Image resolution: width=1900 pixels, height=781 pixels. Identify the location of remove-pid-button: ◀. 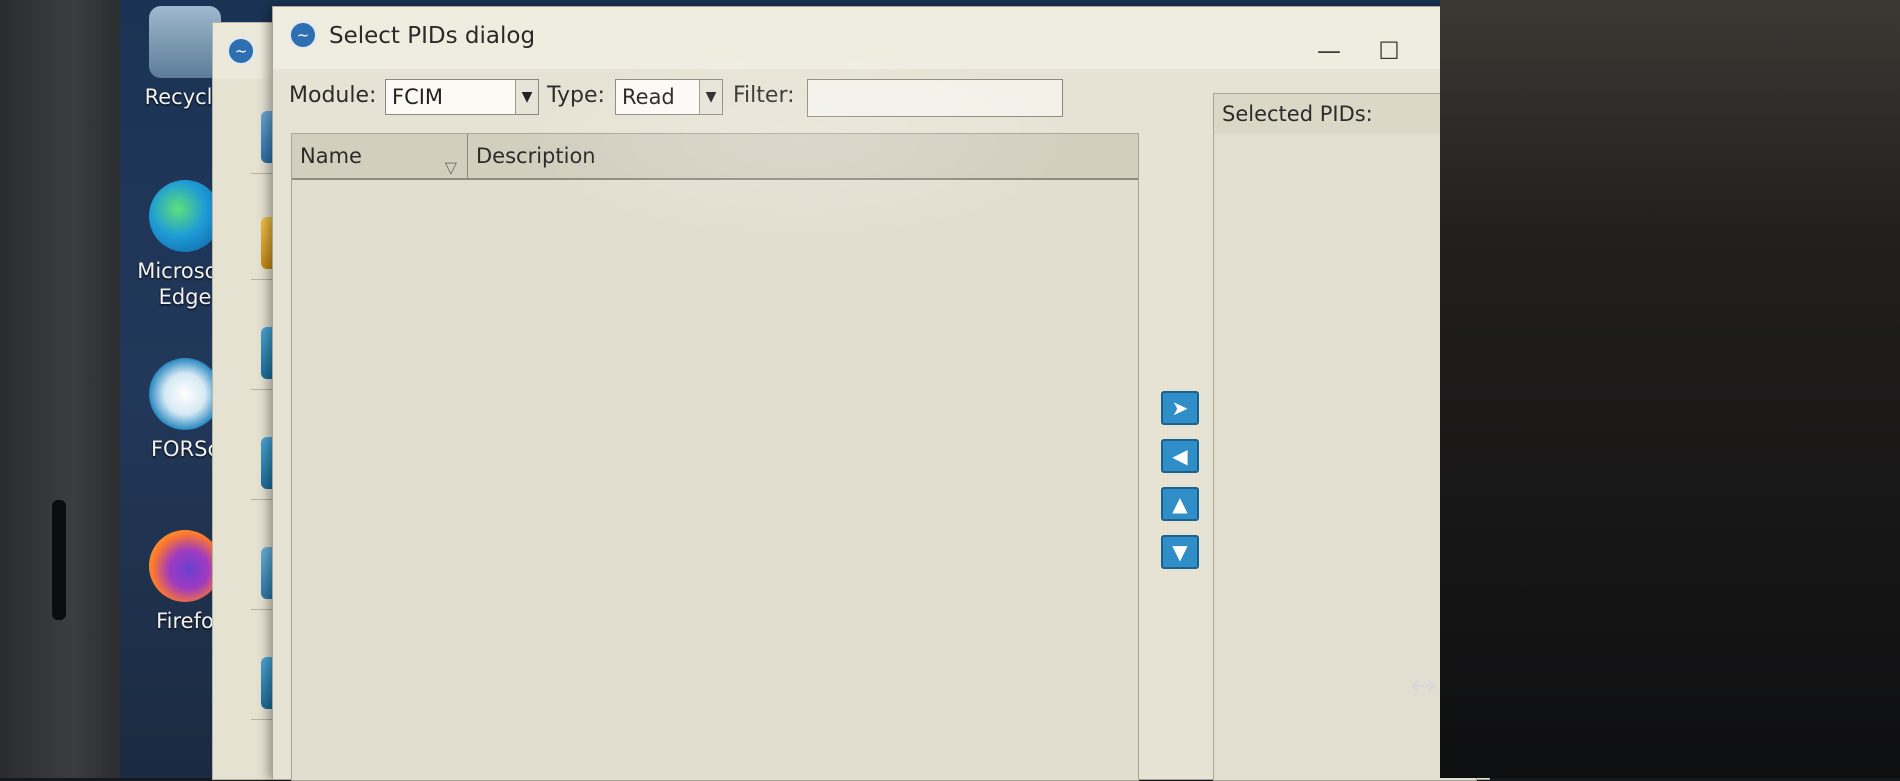
(1180, 456).